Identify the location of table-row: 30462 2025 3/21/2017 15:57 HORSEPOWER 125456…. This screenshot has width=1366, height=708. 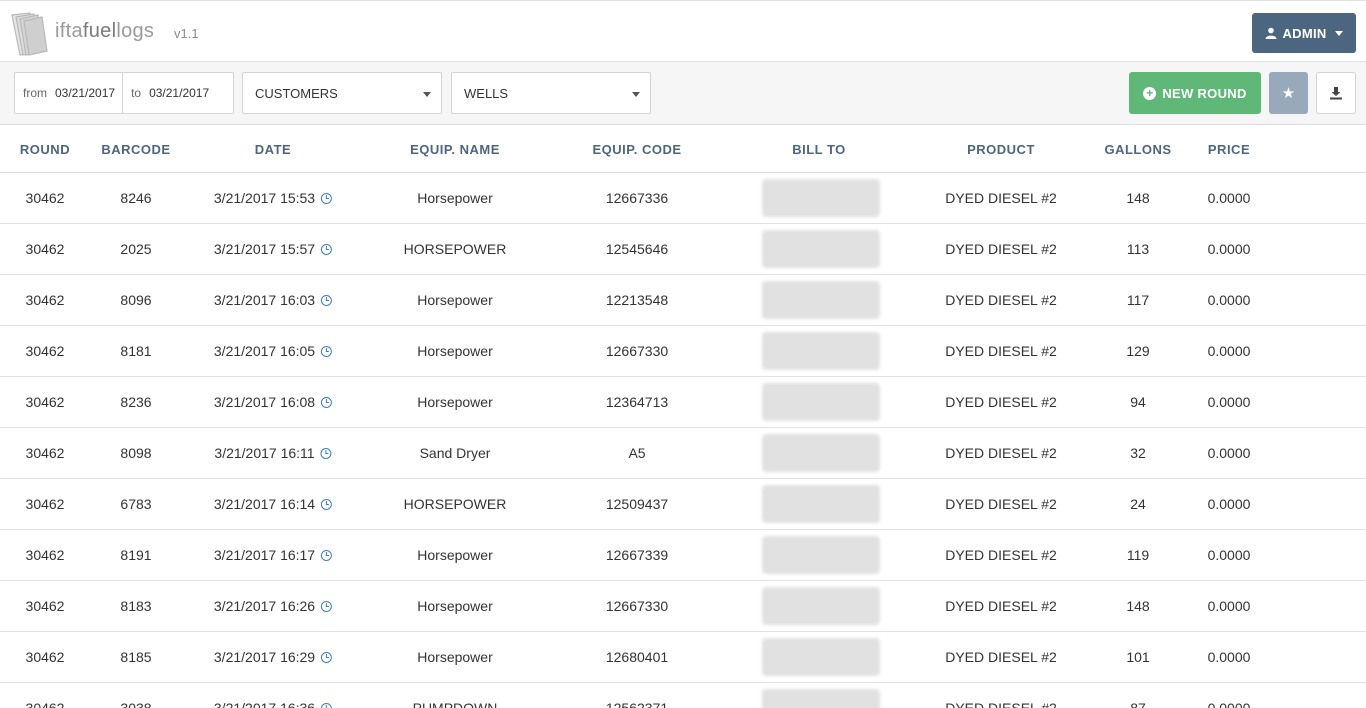
(683, 249).